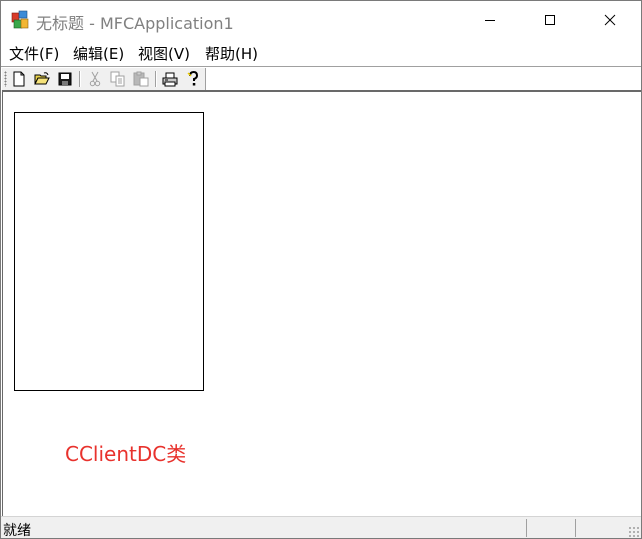  I want to click on maximize-icon, so click(550, 20).